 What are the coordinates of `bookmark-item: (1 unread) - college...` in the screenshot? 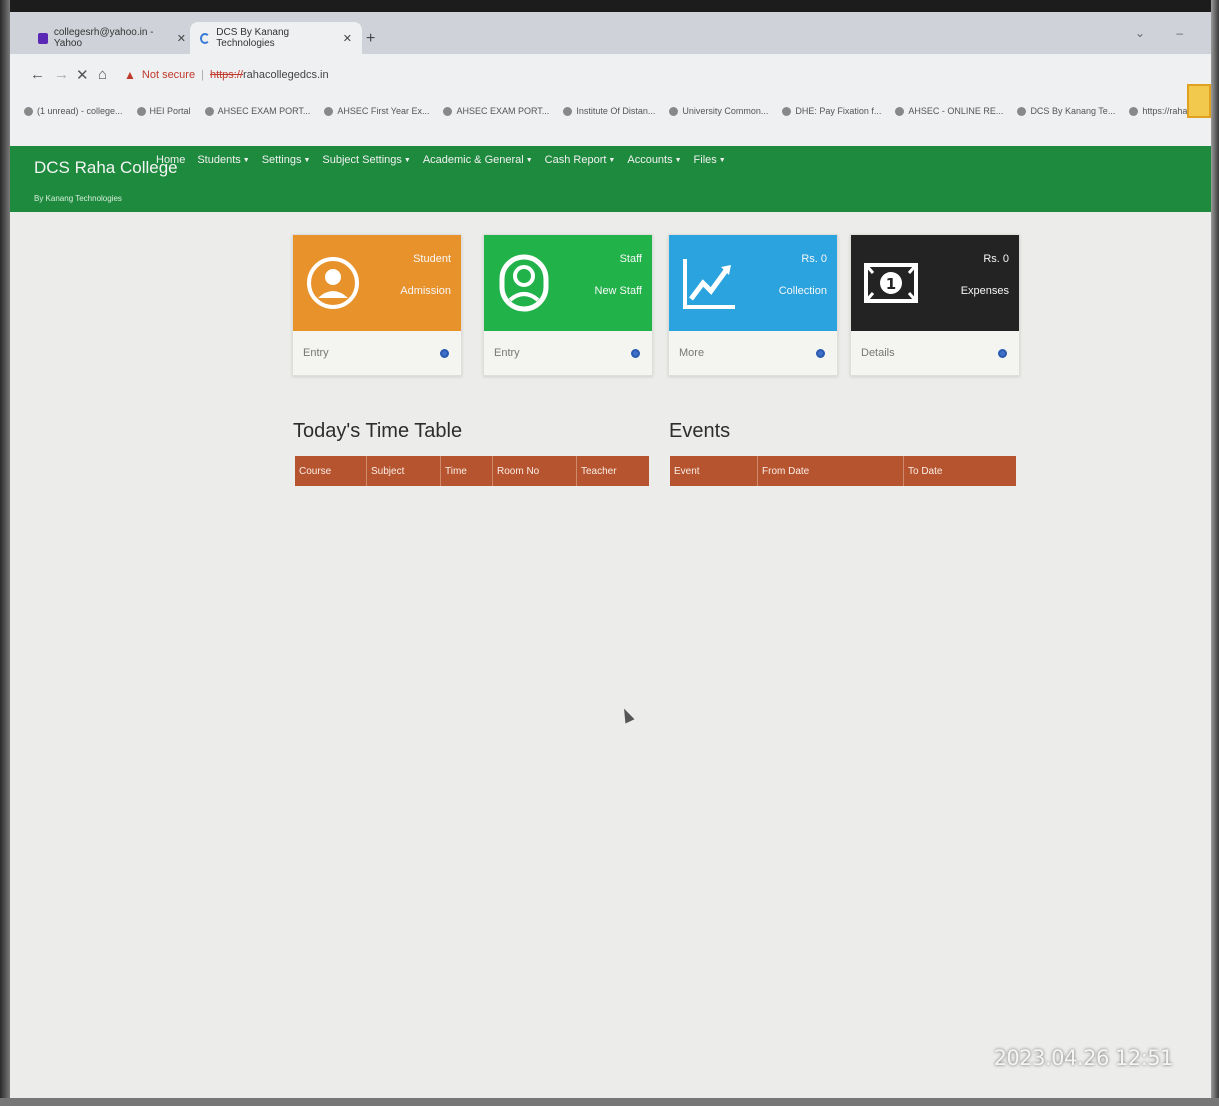 It's located at (73, 111).